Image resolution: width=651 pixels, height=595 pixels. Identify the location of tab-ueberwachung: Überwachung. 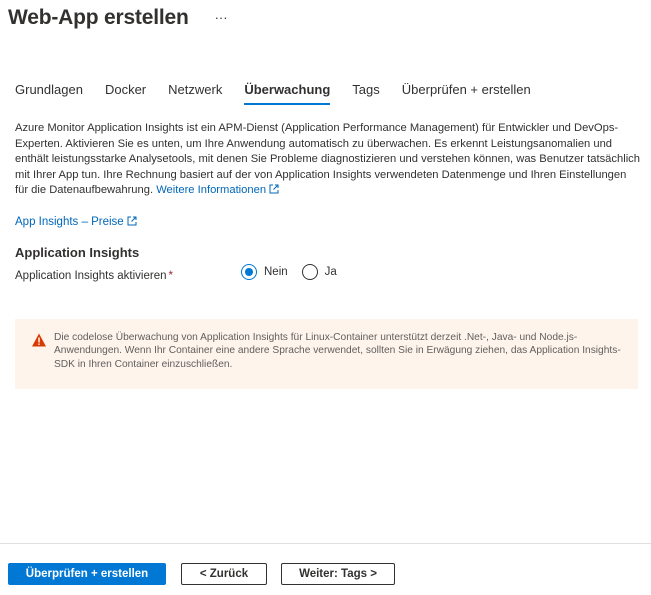
(287, 93).